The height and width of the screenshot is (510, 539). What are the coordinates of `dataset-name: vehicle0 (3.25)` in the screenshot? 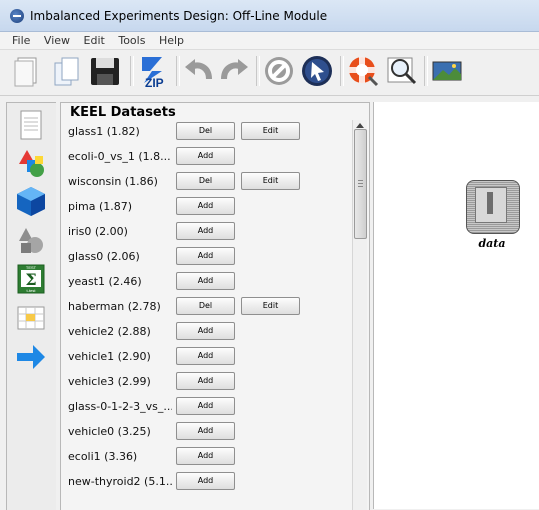 It's located at (109, 431).